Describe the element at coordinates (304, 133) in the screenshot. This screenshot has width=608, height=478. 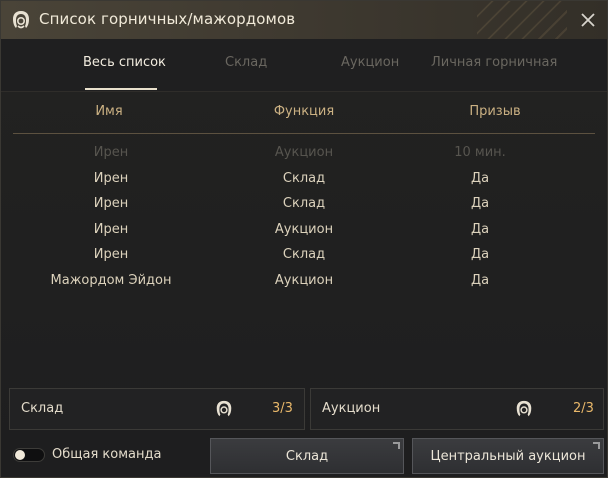
I see `header-divider` at that location.